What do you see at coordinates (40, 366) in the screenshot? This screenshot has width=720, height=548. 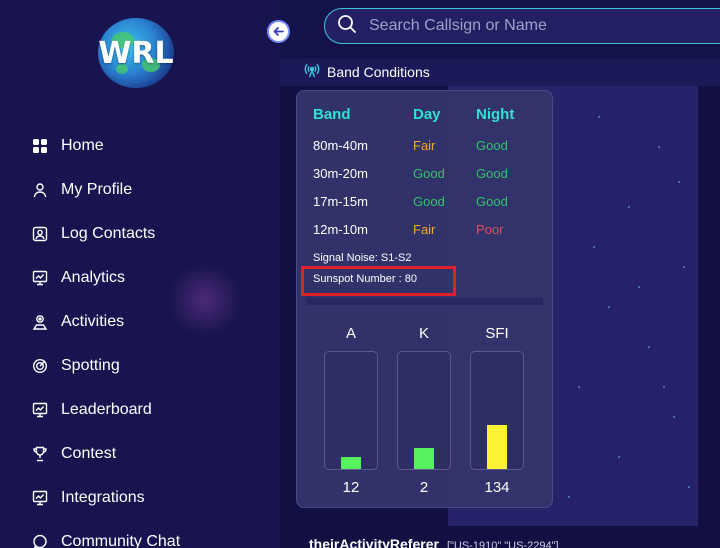 I see `target-icon` at bounding box center [40, 366].